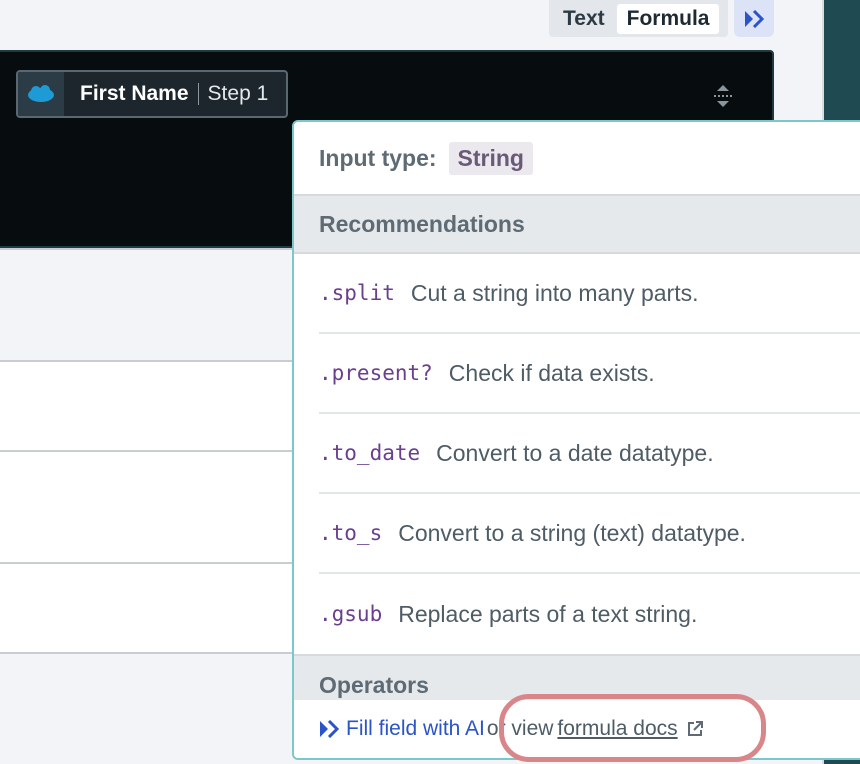 This screenshot has height=764, width=860. What do you see at coordinates (572, 532) in the screenshot?
I see `recommendation-description: Convert to a string (text) datatype.` at bounding box center [572, 532].